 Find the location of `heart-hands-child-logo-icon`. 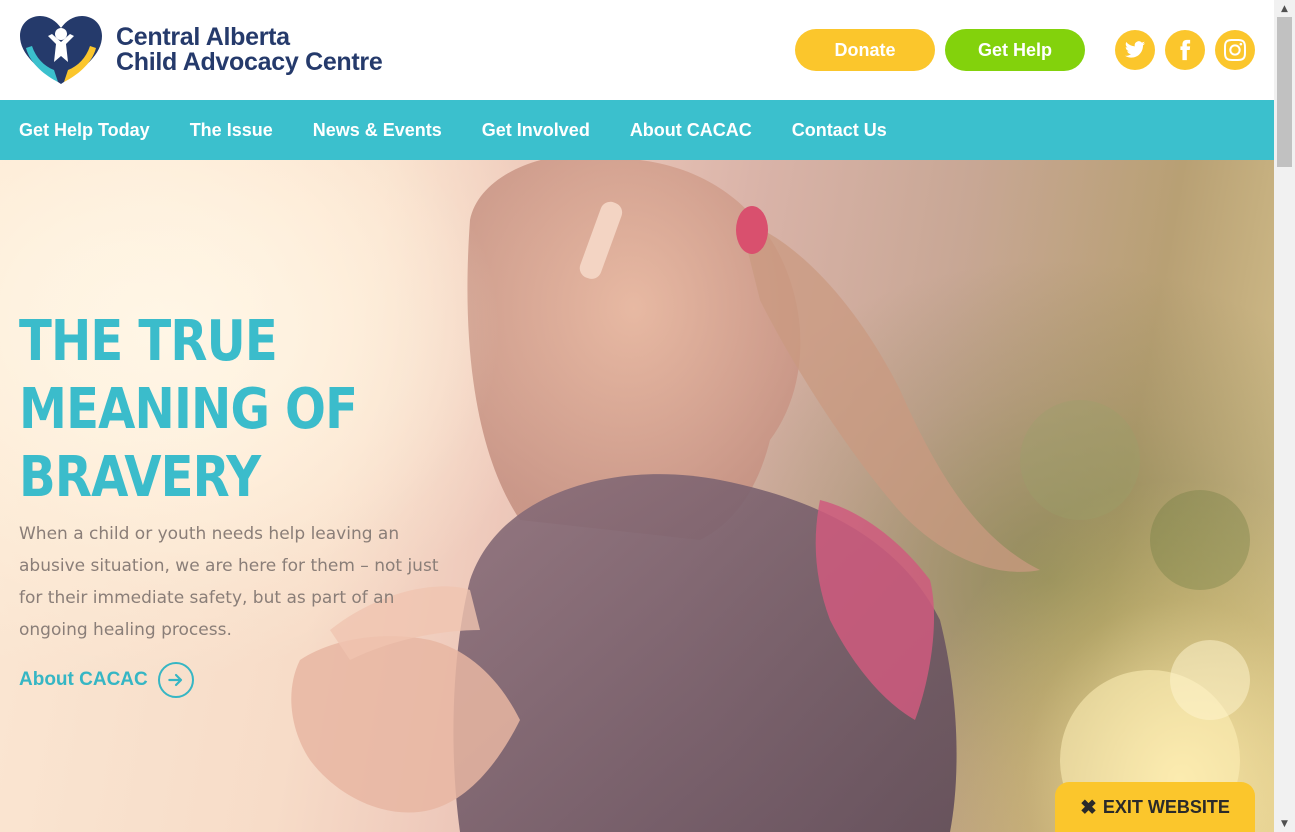

heart-hands-child-logo-icon is located at coordinates (61, 50).